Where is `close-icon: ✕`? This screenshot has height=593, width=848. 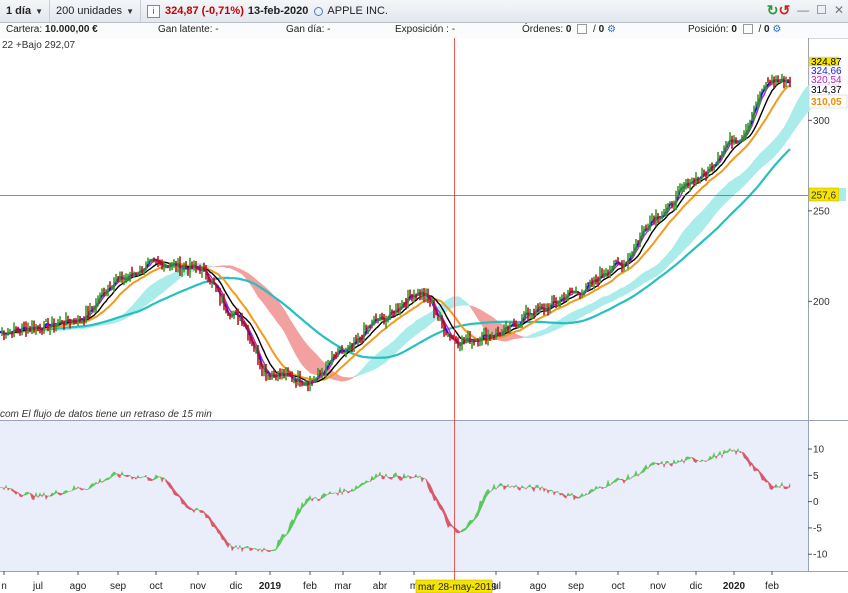 close-icon: ✕ is located at coordinates (839, 10).